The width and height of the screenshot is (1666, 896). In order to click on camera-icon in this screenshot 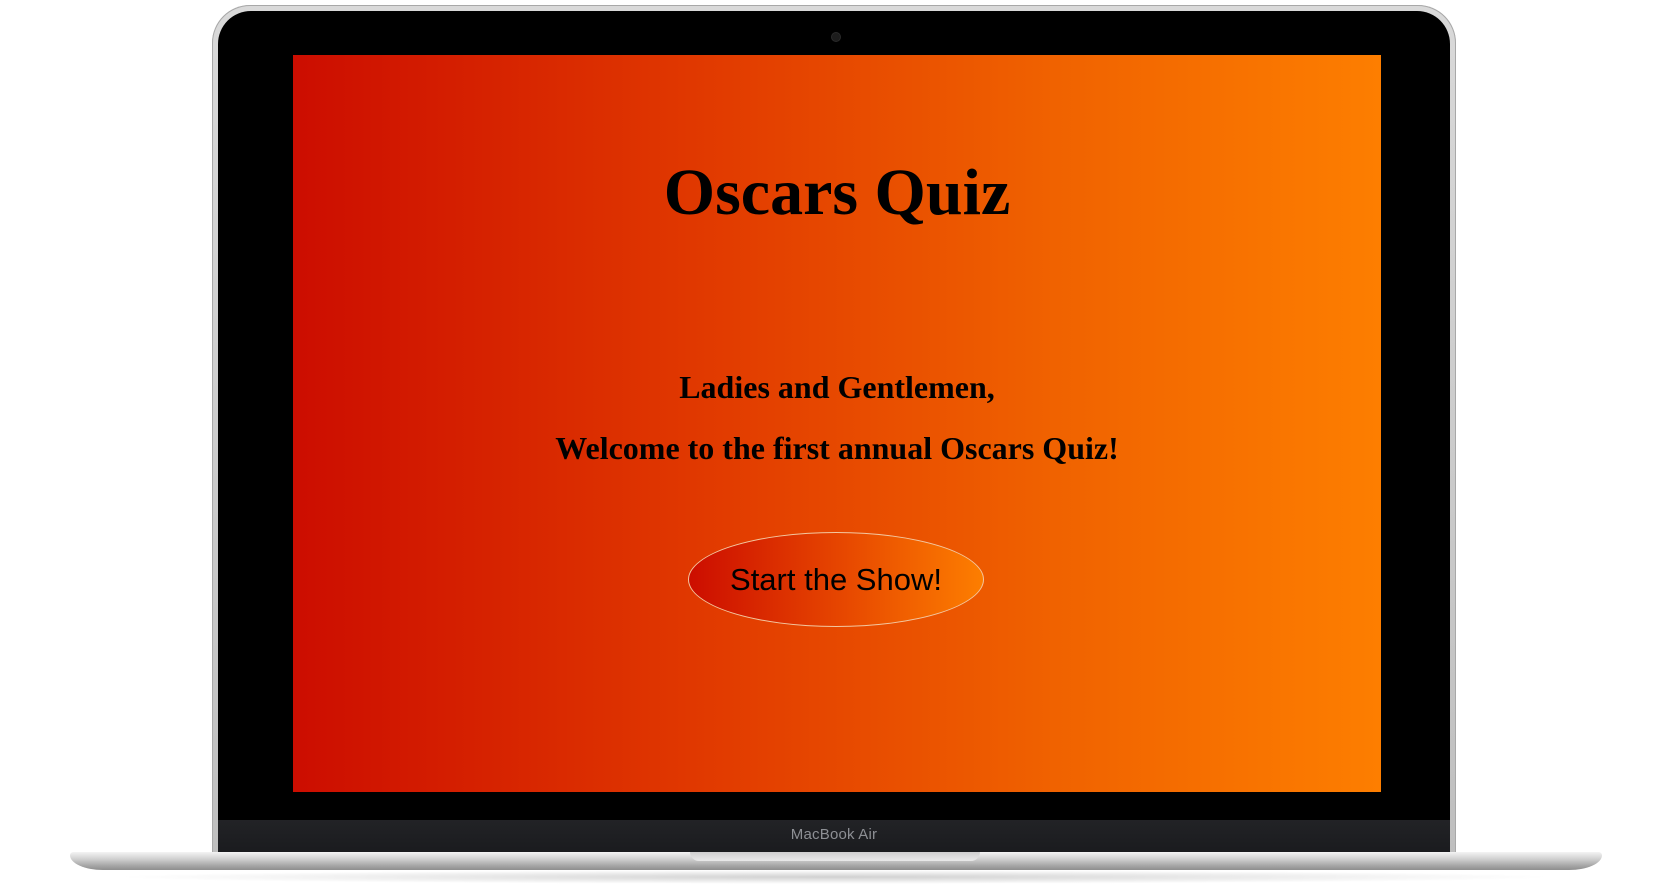, I will do `click(836, 37)`.